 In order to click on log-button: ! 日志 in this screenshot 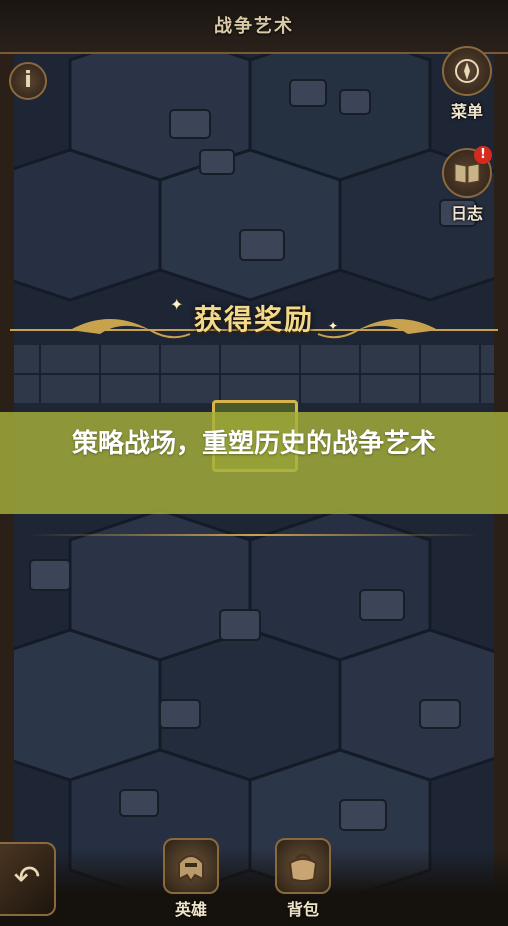, I will do `click(467, 185)`.